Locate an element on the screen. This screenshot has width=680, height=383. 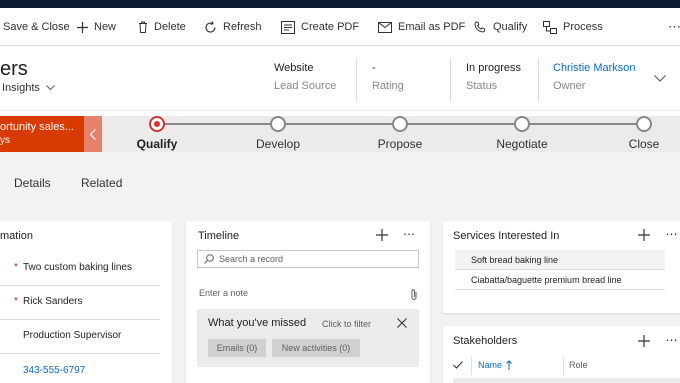
trash-icon is located at coordinates (143, 27).